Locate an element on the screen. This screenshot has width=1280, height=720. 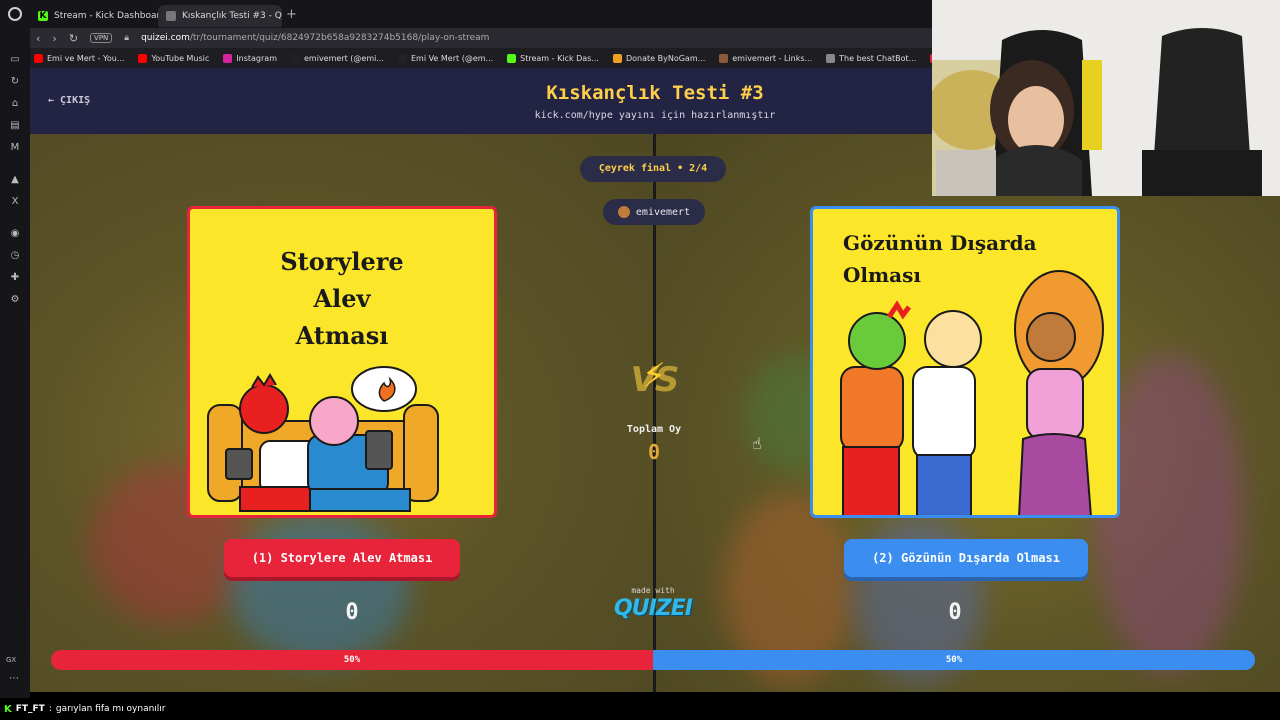
webcam-scene is located at coordinates (1106, 98).